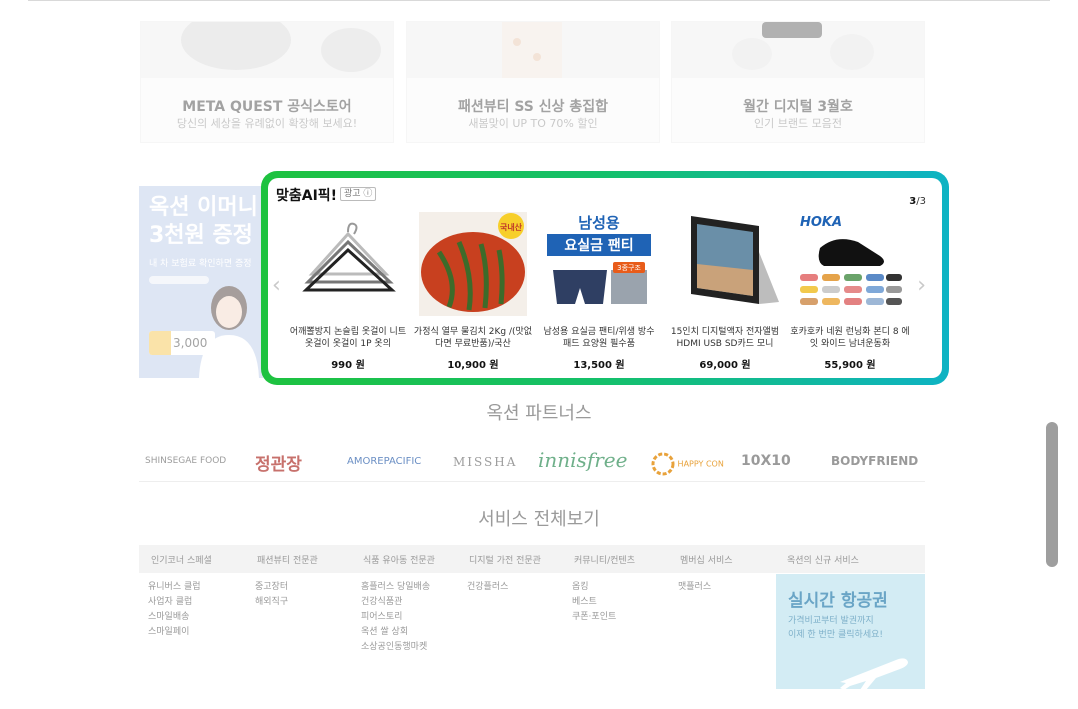 This screenshot has width=1078, height=709. Describe the element at coordinates (395, 647) in the screenshot. I see `service-link: 소상공인동행마켓` at that location.